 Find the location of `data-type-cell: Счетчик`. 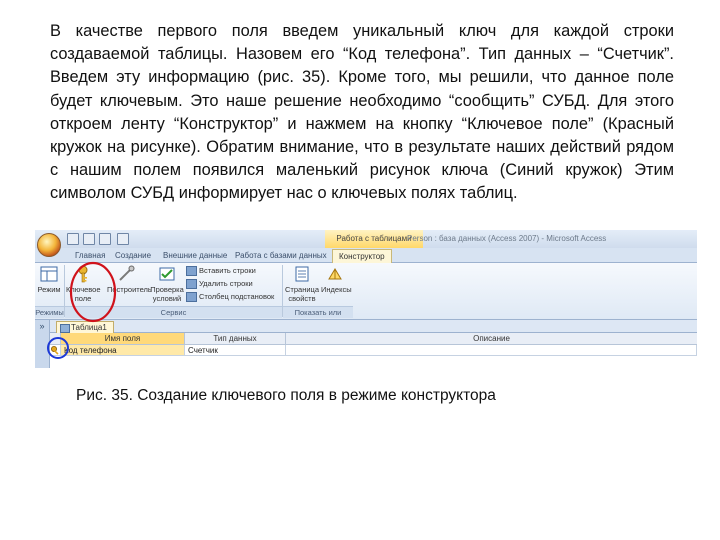

data-type-cell: Счетчик is located at coordinates (235, 350).